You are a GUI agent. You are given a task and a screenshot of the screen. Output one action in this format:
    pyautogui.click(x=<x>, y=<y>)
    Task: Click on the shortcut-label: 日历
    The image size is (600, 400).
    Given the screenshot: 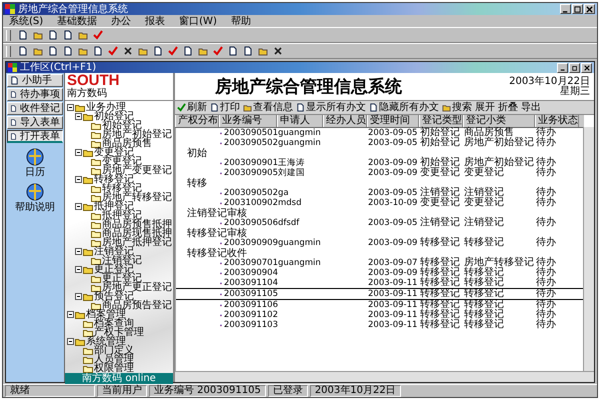 What is the action you would take?
    pyautogui.click(x=35, y=172)
    